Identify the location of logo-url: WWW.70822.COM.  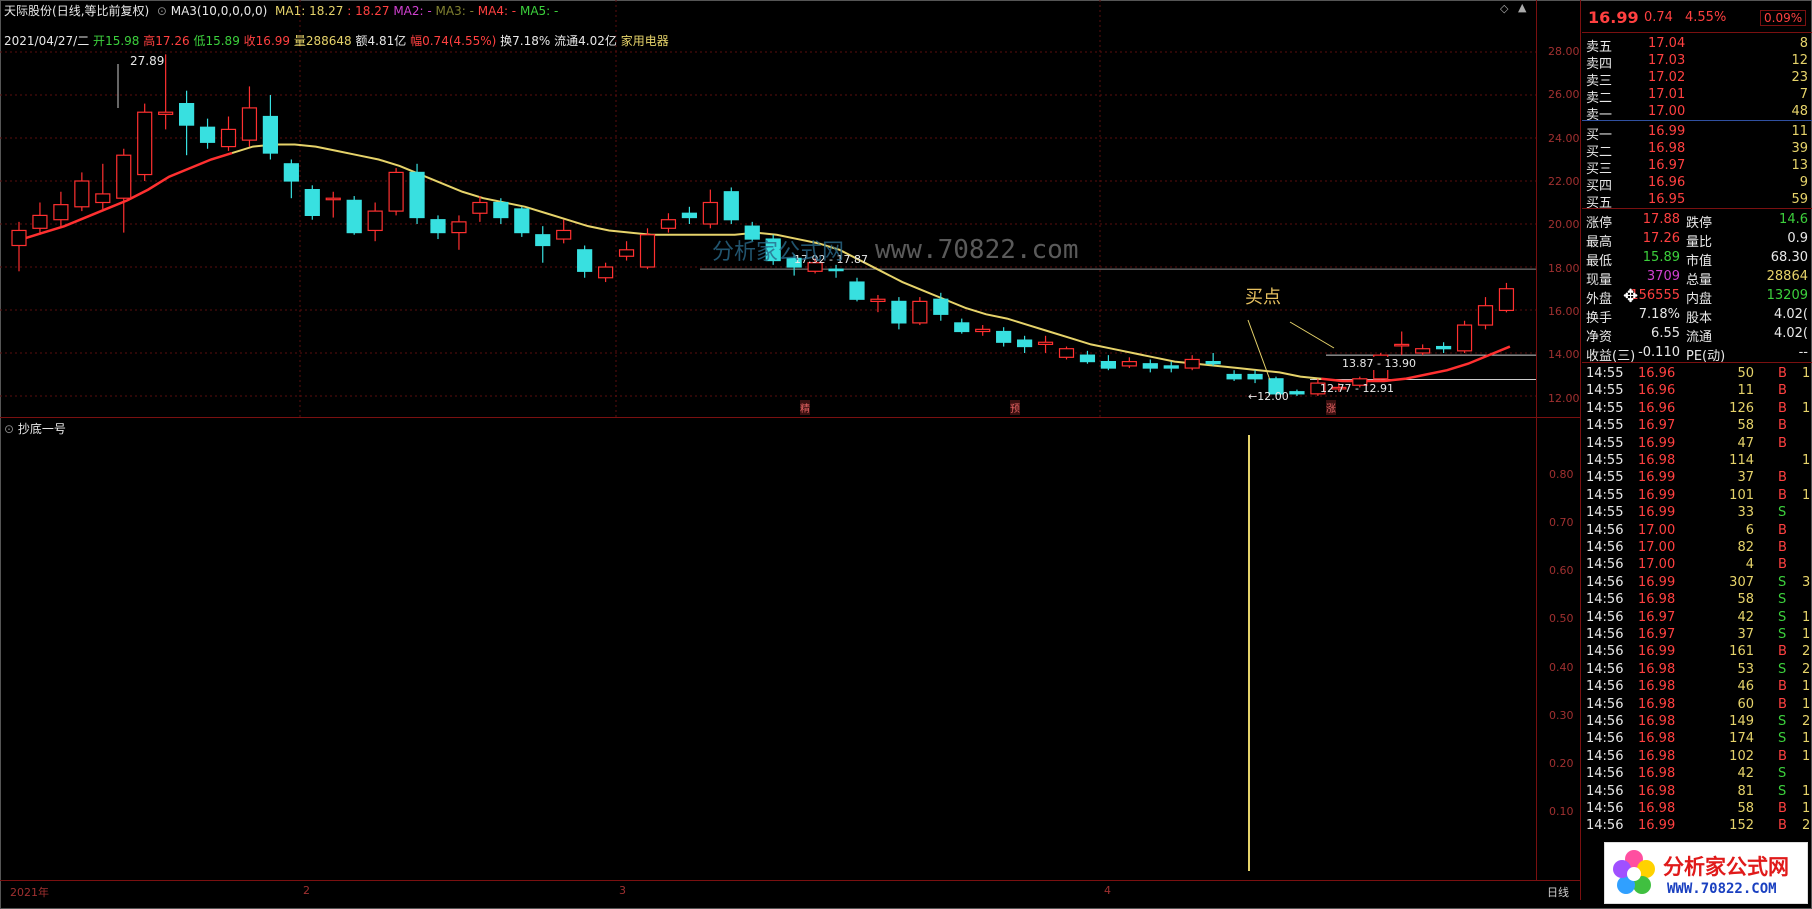
(1722, 889).